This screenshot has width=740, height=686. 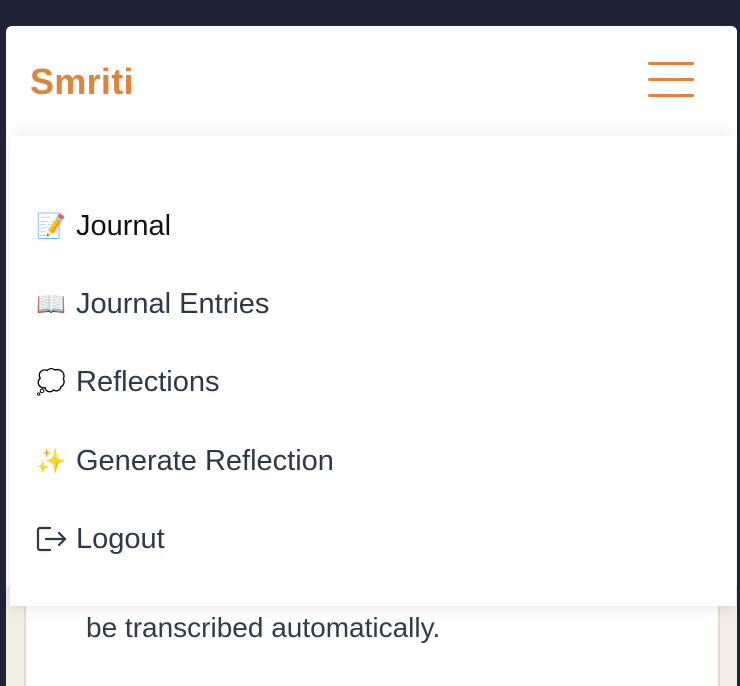 What do you see at coordinates (82, 82) in the screenshot?
I see `brand-logo: Smriti` at bounding box center [82, 82].